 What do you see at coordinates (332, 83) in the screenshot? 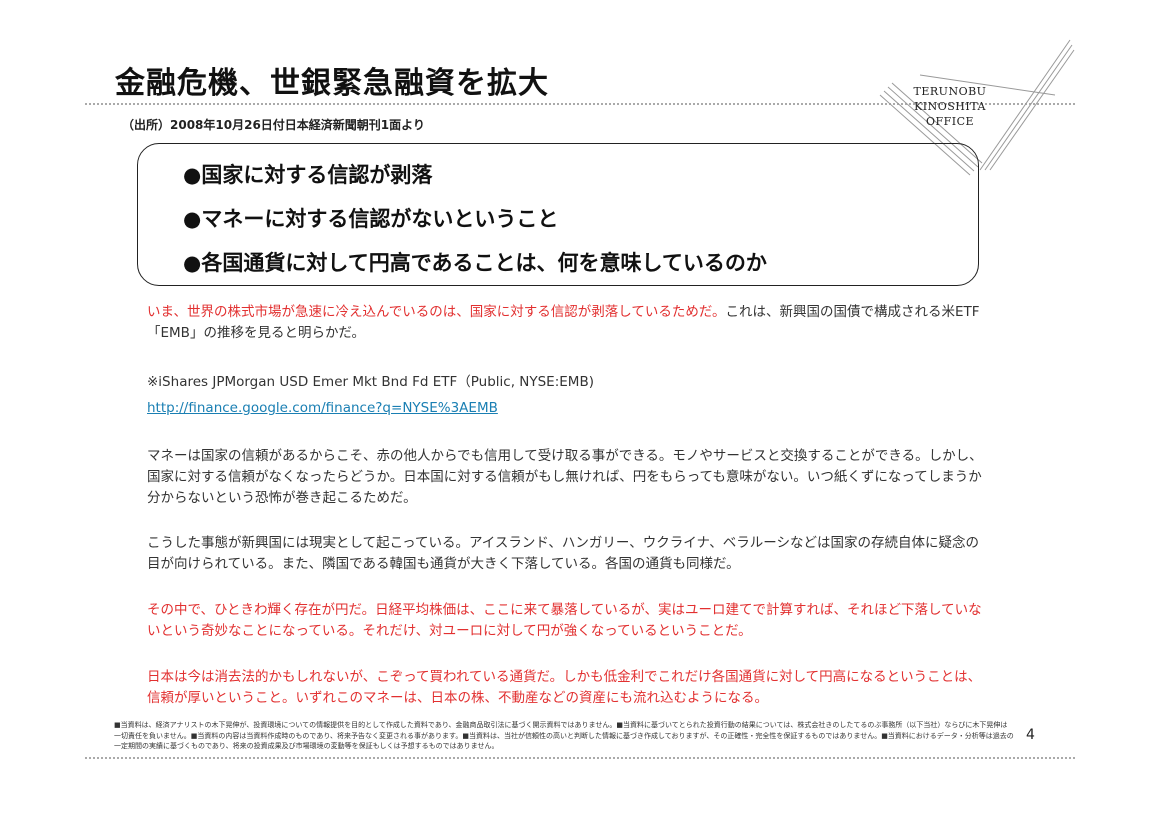
I see `page-title: 金融危機、世銀緊急融資を拡大` at bounding box center [332, 83].